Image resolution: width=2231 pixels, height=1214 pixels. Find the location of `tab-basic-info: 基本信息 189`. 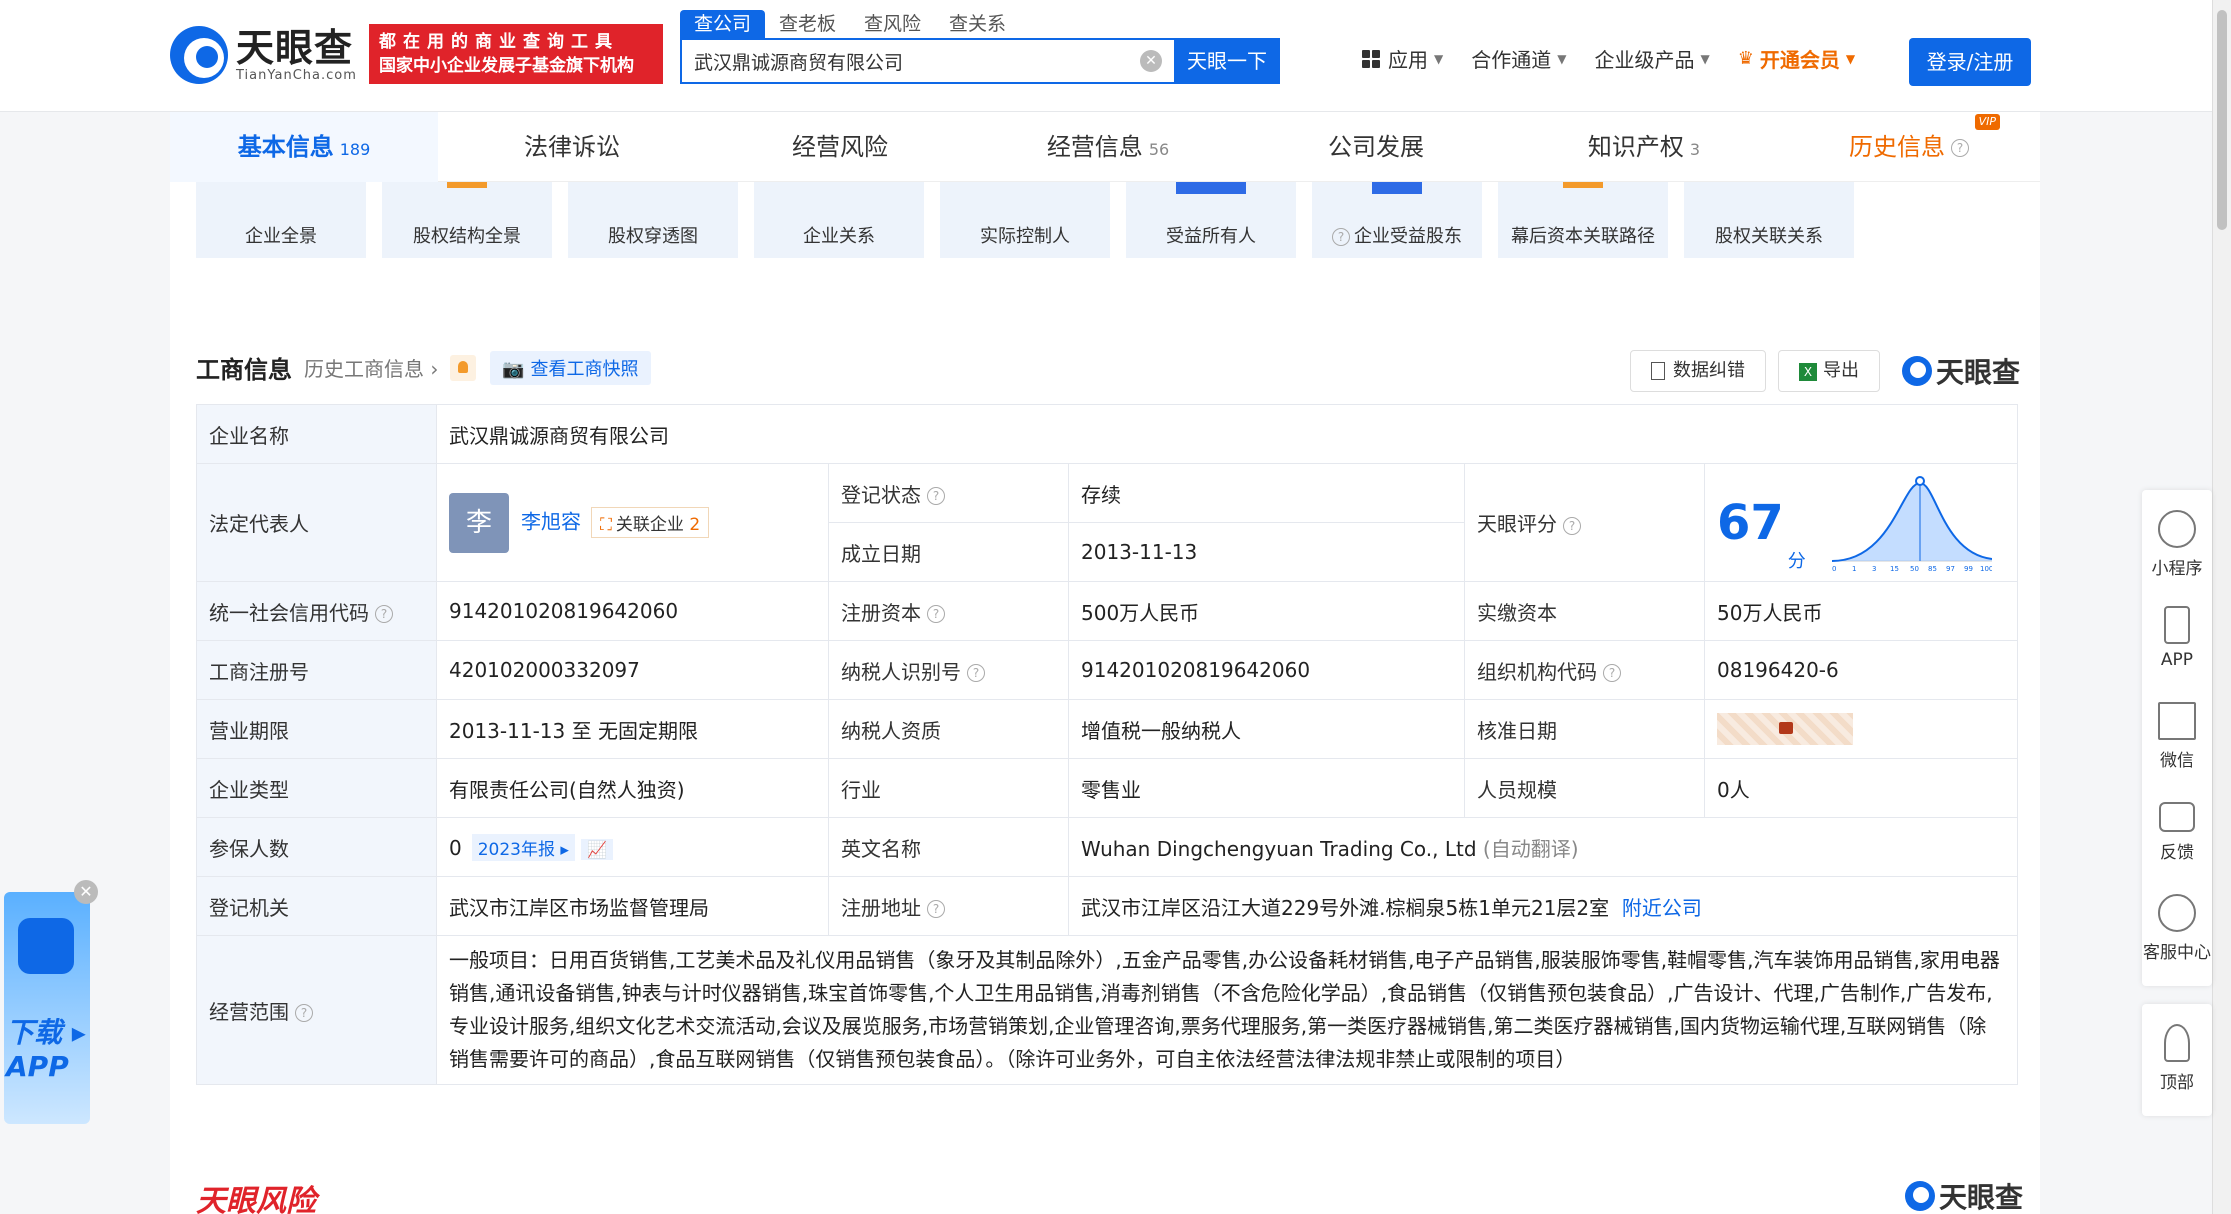

tab-basic-info: 基本信息 189 is located at coordinates (304, 147).